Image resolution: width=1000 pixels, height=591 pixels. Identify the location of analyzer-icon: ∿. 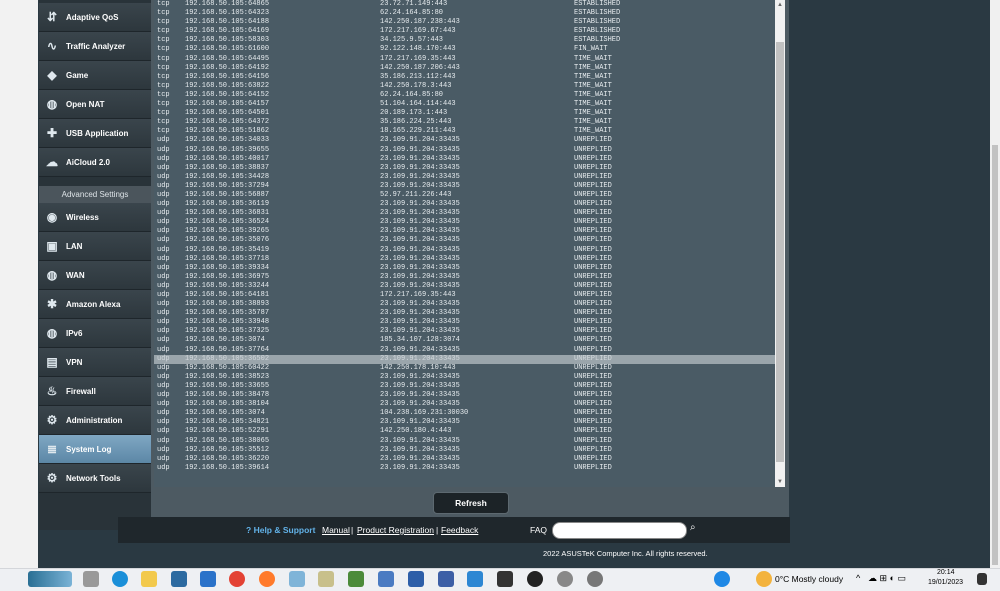
(52, 46).